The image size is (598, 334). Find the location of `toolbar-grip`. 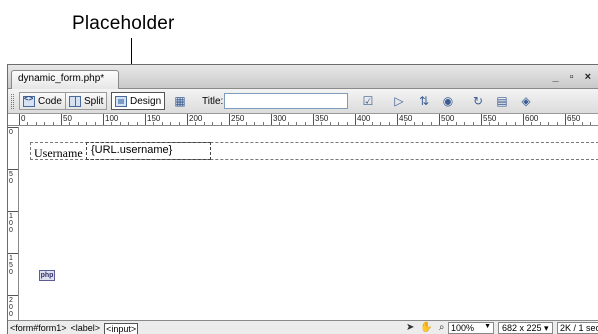

toolbar-grip is located at coordinates (12, 101).